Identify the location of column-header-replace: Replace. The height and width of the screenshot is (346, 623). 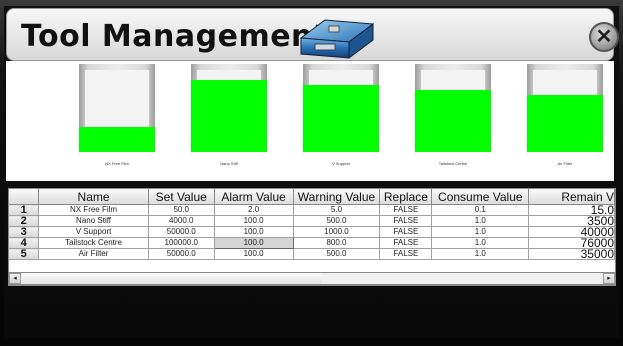
(406, 197).